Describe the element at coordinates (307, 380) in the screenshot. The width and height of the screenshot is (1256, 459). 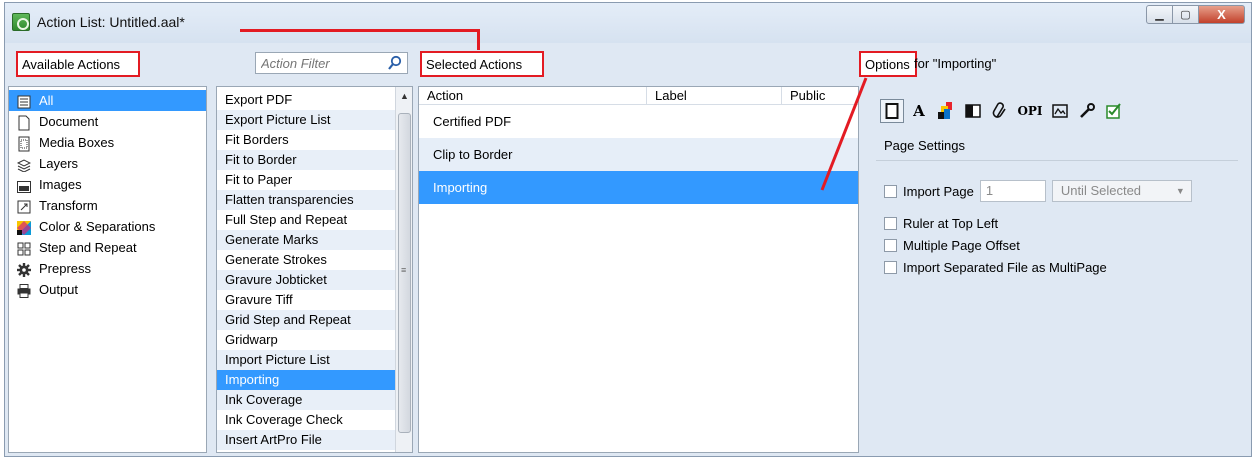
I see `action-list-item: Importing` at that location.